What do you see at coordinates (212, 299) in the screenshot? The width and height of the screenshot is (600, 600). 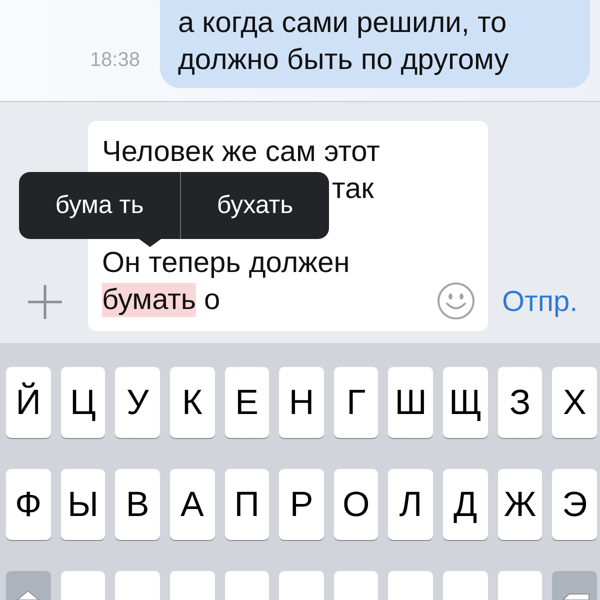 I see `draft-text: о` at bounding box center [212, 299].